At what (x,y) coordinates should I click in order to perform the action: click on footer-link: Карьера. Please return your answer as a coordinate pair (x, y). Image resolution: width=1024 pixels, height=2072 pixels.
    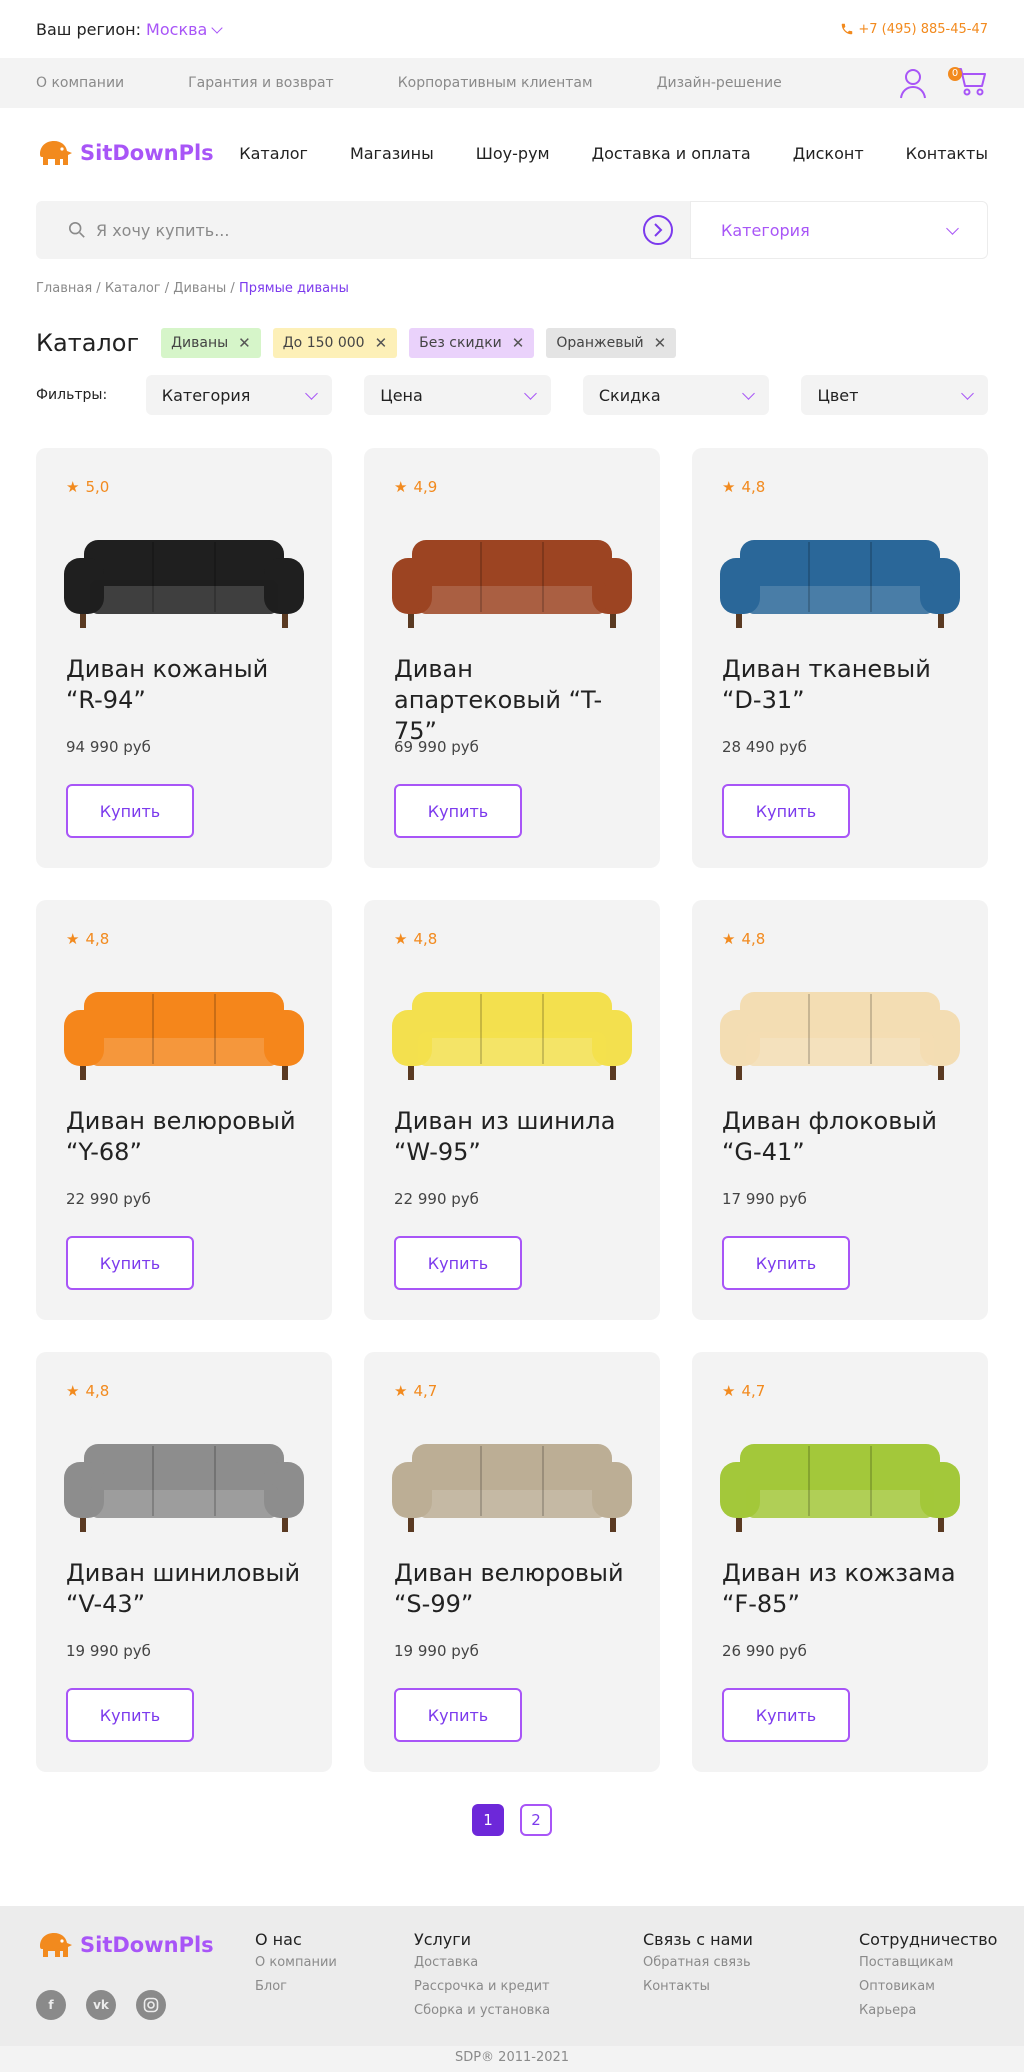
    Looking at the image, I should click on (928, 2011).